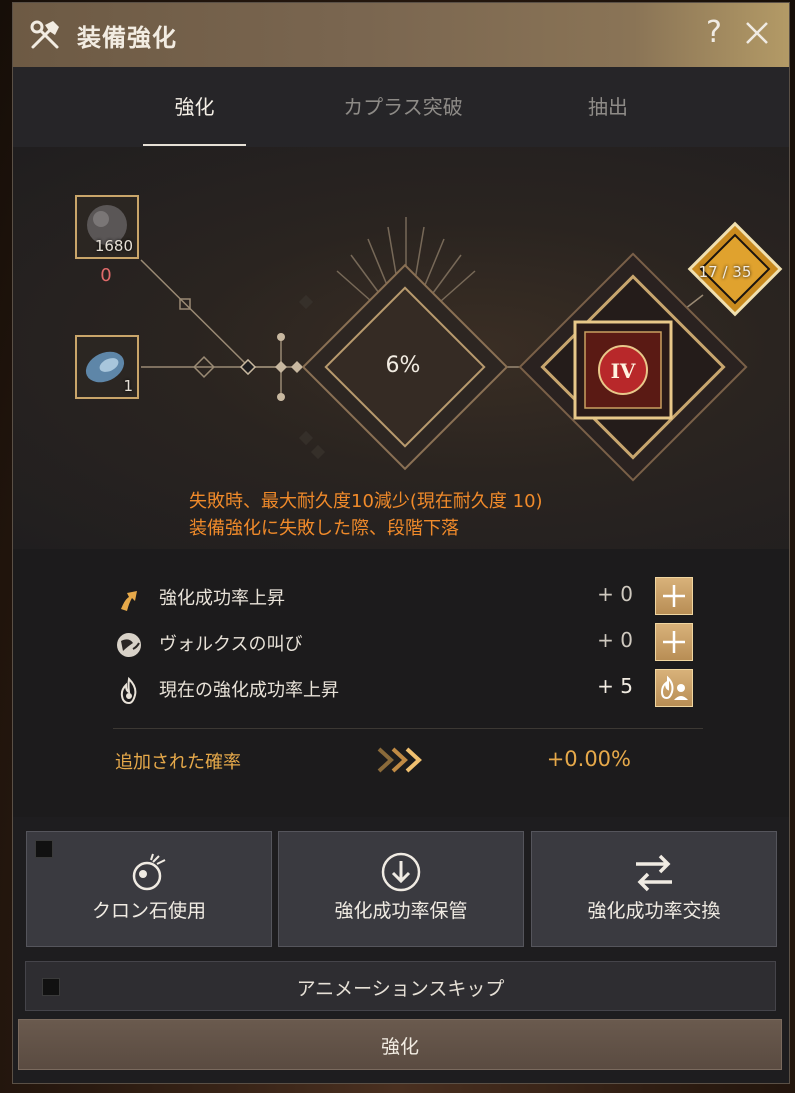 The height and width of the screenshot is (1093, 795). What do you see at coordinates (44, 34) in the screenshot?
I see `hammer-wrench-icon` at bounding box center [44, 34].